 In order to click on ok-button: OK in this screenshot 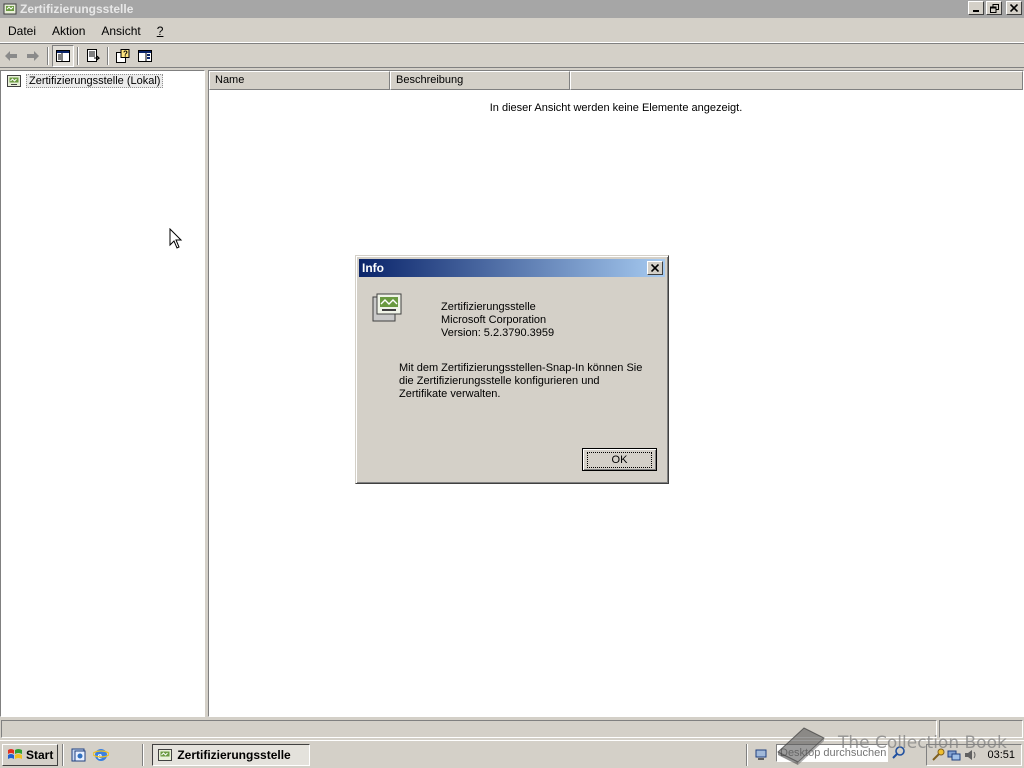, I will do `click(619, 459)`.